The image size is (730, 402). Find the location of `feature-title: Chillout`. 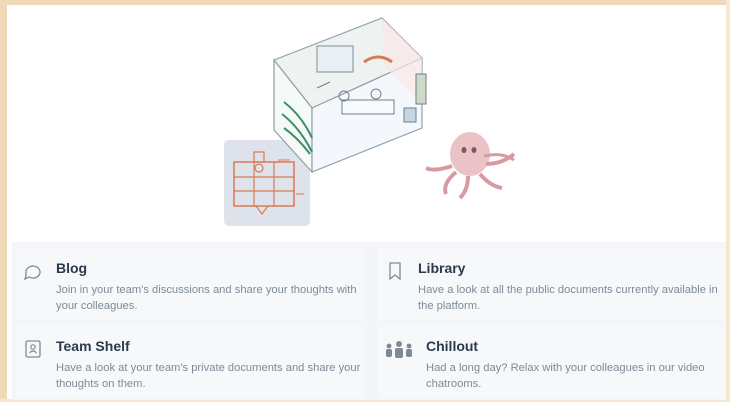

feature-title: Chillout is located at coordinates (452, 346).